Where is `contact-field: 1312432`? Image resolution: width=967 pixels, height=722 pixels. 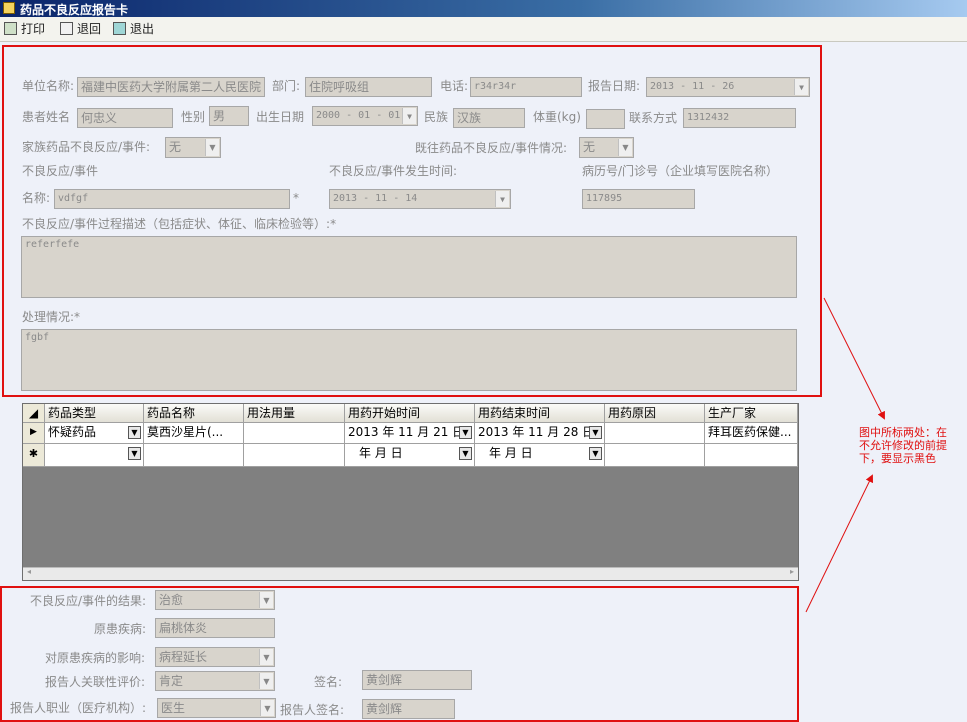
contact-field: 1312432 is located at coordinates (739, 118).